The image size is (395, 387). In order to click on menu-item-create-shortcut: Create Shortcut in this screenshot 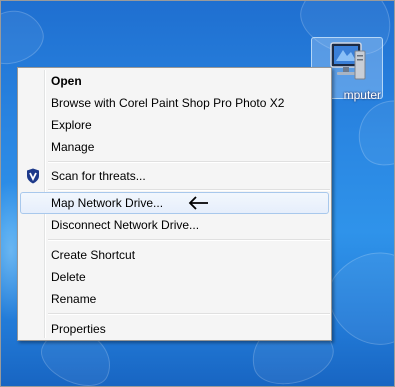, I will do `click(174, 255)`.